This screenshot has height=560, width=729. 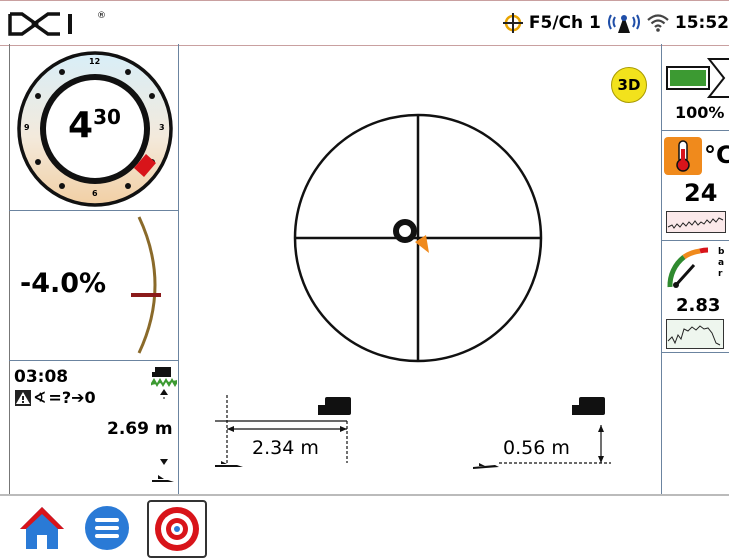 I want to click on warning-icon, so click(x=23, y=397).